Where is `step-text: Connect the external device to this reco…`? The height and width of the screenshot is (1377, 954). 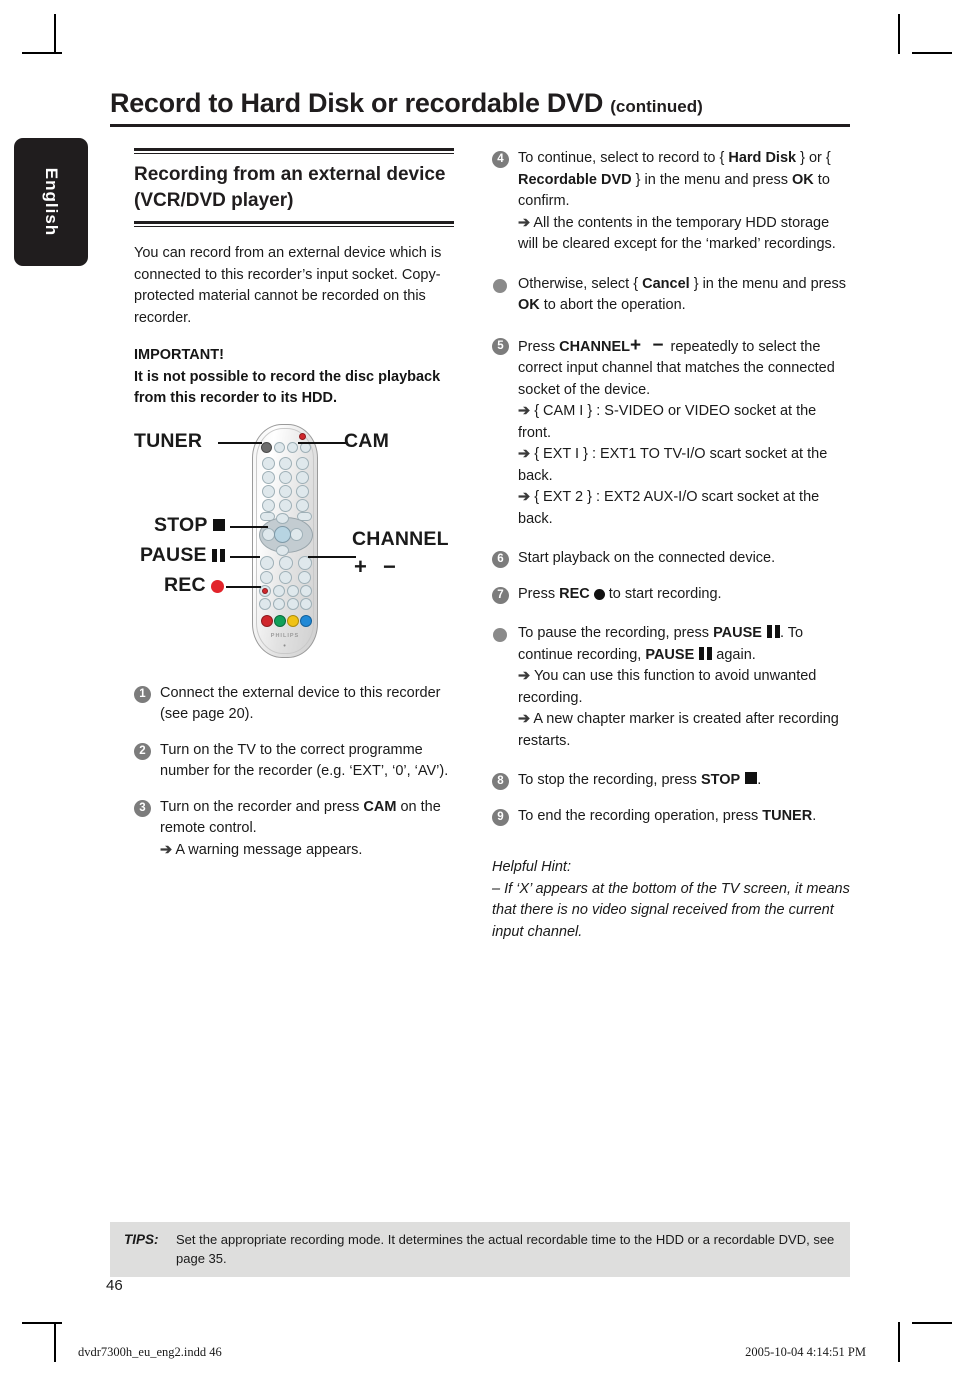 step-text: Connect the external device to this reco… is located at coordinates (300, 703).